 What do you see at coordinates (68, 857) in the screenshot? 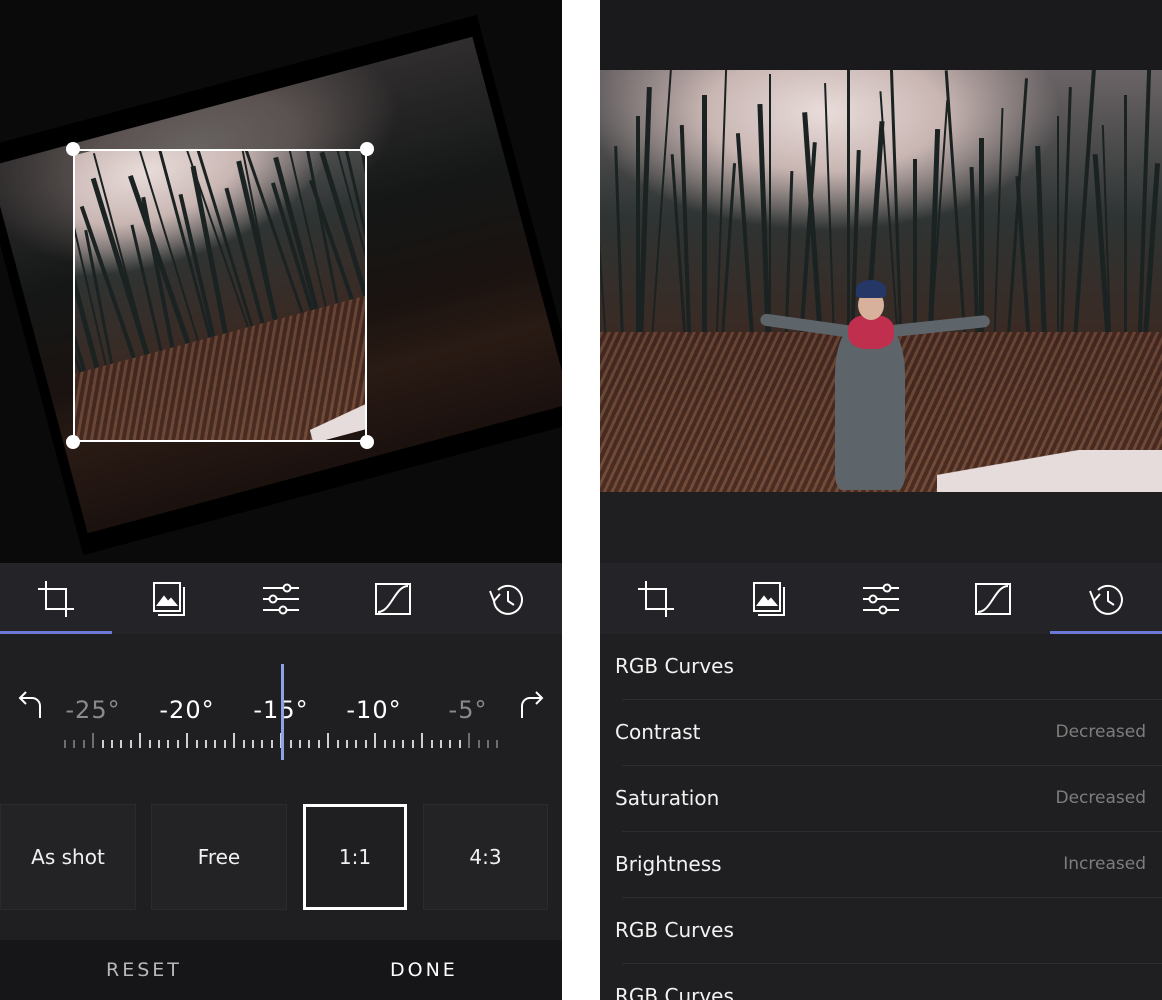
I see `ratio-as-shot: As shot` at bounding box center [68, 857].